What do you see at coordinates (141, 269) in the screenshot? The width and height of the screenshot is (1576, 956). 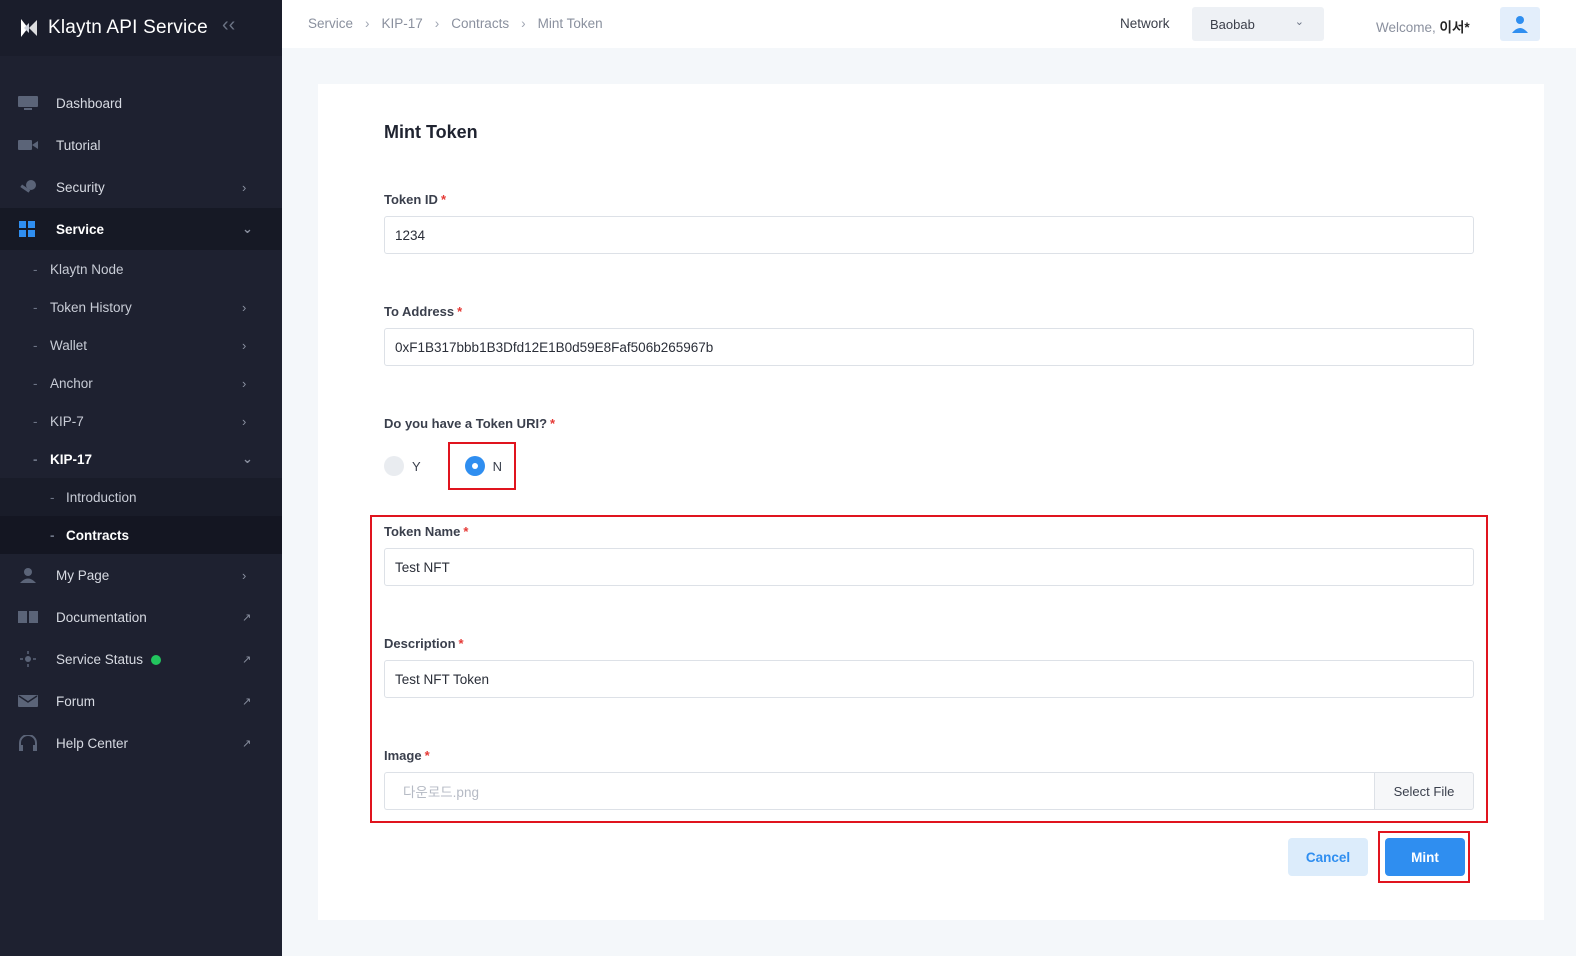 I see `sidebar-subitem-klaytn-node: - Klaytn Node` at bounding box center [141, 269].